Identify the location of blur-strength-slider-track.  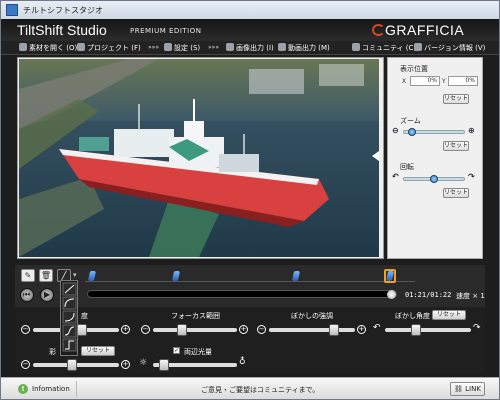
(312, 330).